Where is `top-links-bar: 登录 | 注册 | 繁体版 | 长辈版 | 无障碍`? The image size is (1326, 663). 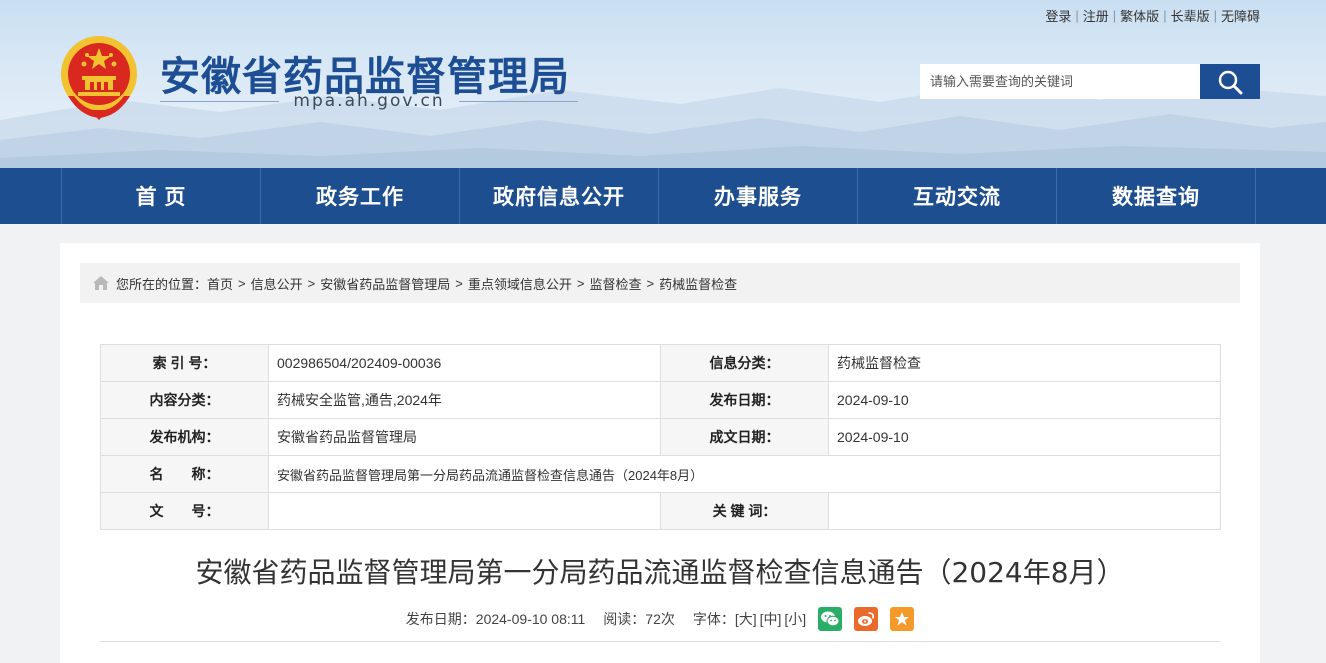 top-links-bar: 登录 | 注册 | 繁体版 | 长辈版 | 无障碍 is located at coordinates (1152, 15).